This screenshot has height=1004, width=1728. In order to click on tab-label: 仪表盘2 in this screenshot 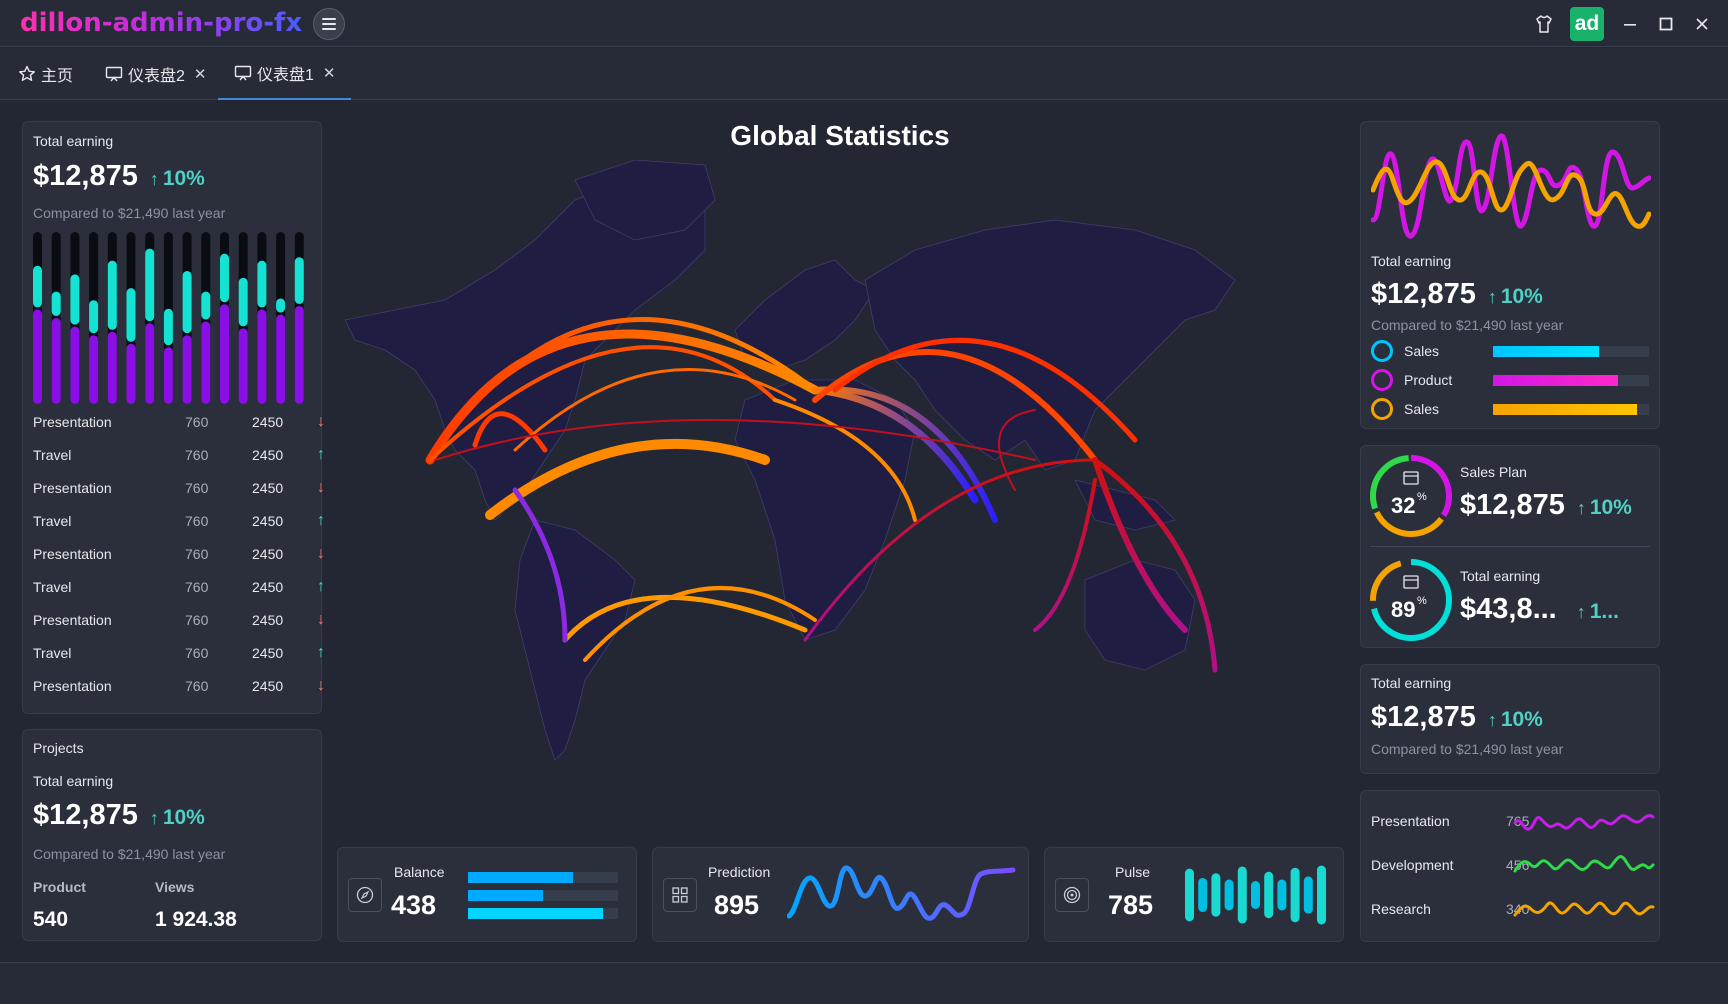, I will do `click(156, 76)`.